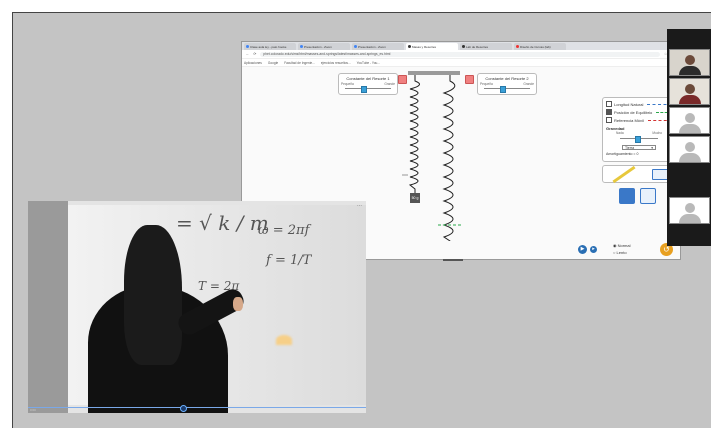  Describe the element at coordinates (273, 63) in the screenshot. I see `bookmark-item: Google` at that location.